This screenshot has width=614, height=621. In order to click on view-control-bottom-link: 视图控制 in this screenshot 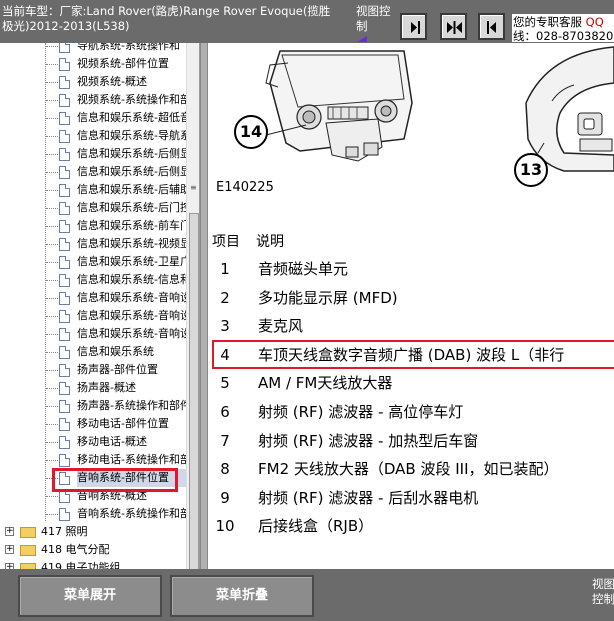, I will do `click(603, 592)`.